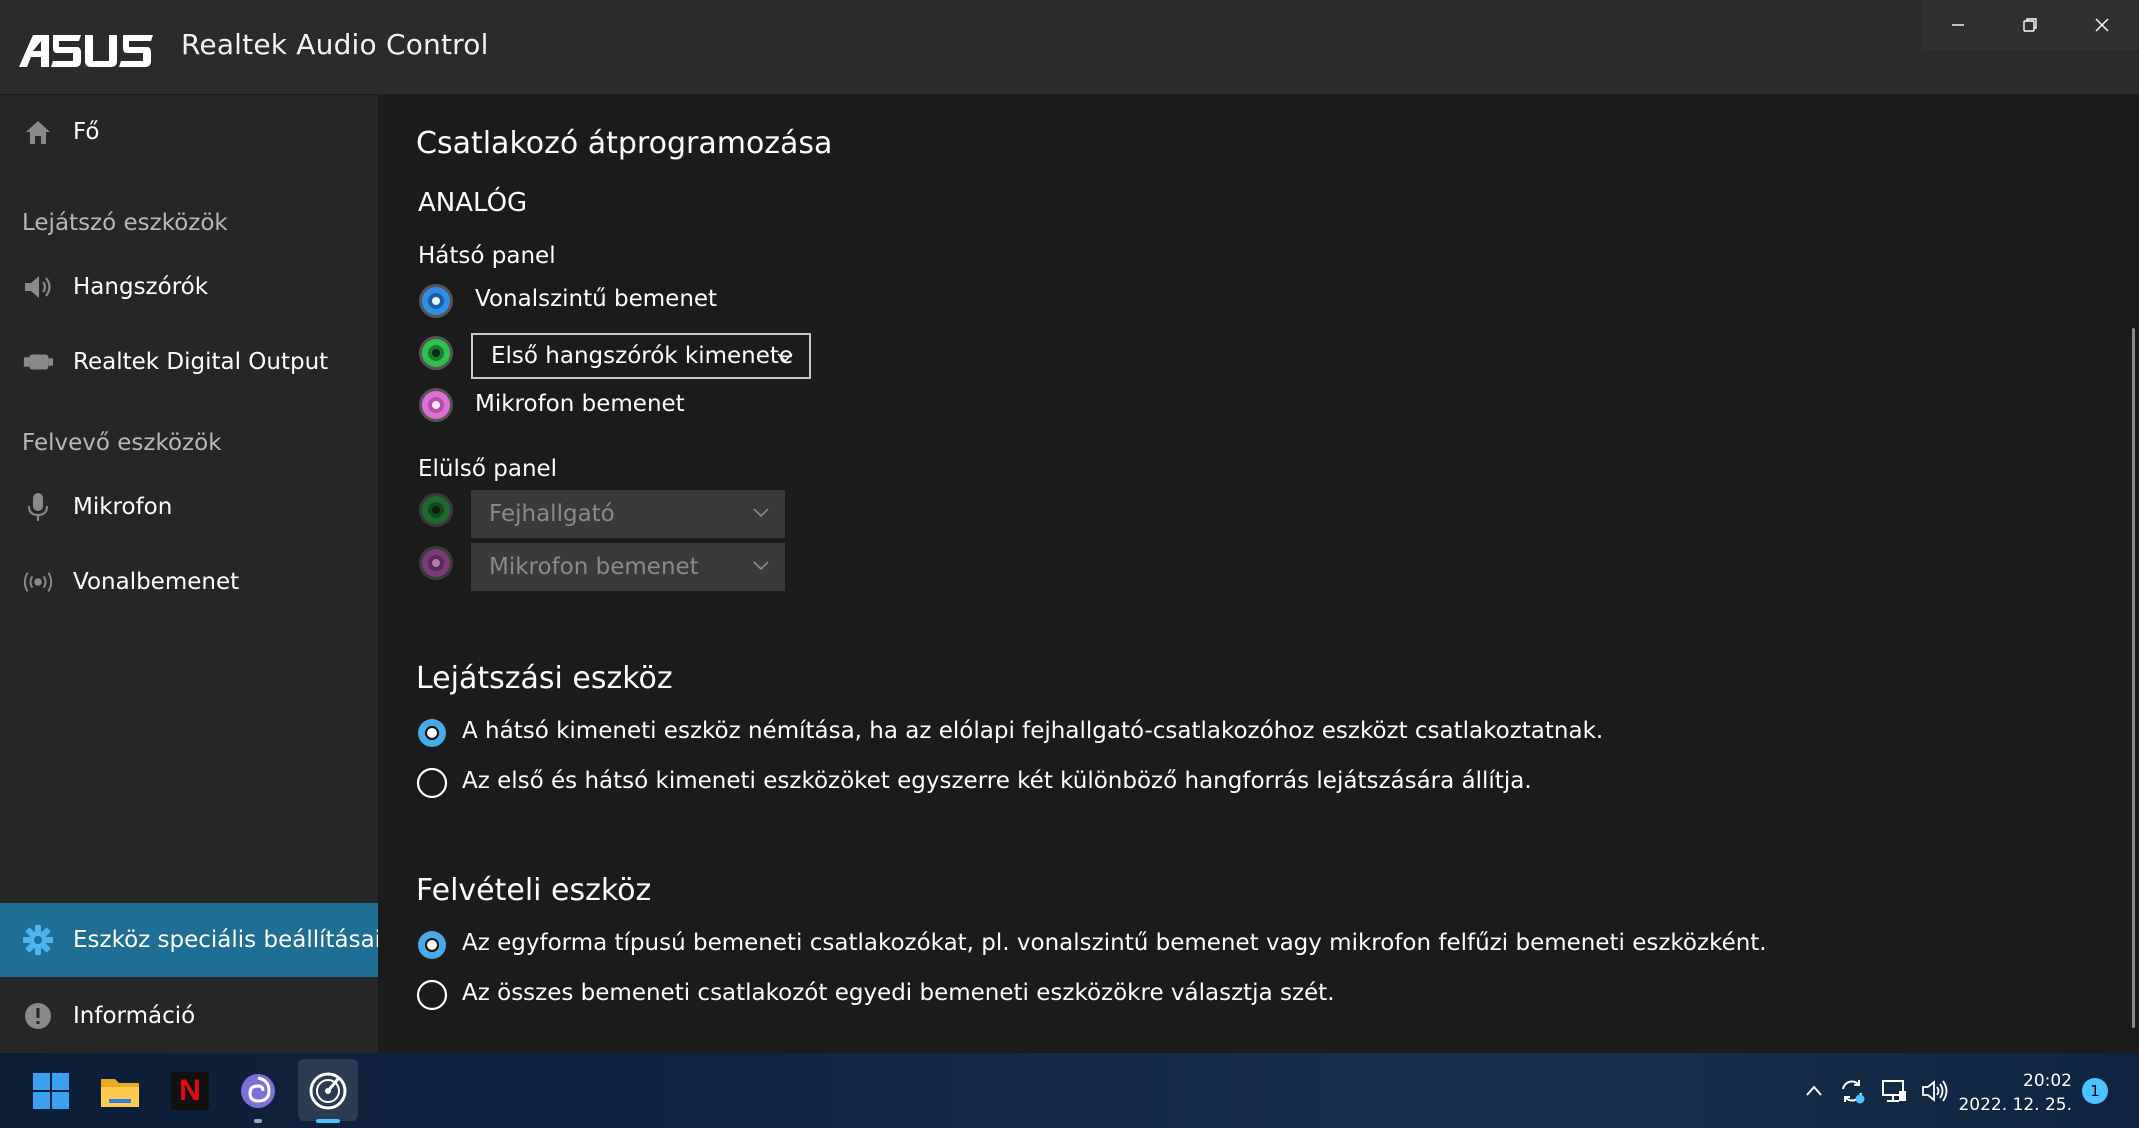 The height and width of the screenshot is (1128, 2139). What do you see at coordinates (473, 203) in the screenshot?
I see `analog-heading: ANALÓG` at bounding box center [473, 203].